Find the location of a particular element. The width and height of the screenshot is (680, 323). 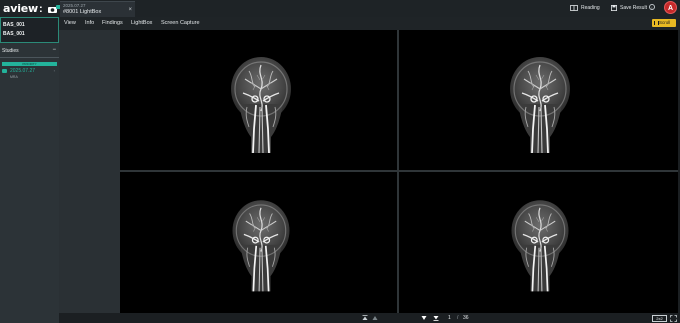

viewport-divider-horizontal is located at coordinates (399, 171).